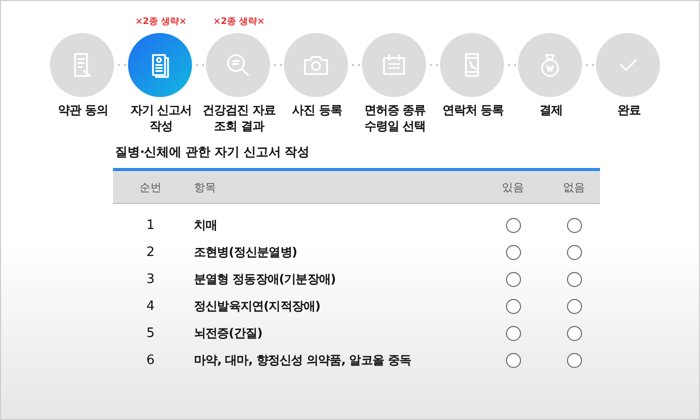 Image resolution: width=700 pixels, height=420 pixels. Describe the element at coordinates (228, 333) in the screenshot. I see `item-text: 뇌전증(간질)` at that location.